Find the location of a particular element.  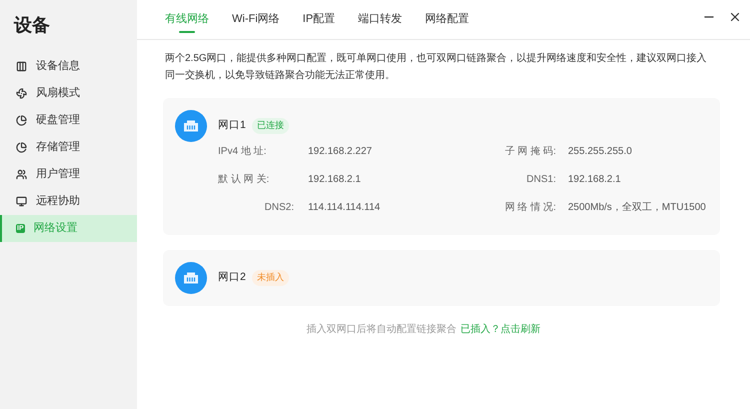

field-label: IPv4 地 址: is located at coordinates (243, 151).